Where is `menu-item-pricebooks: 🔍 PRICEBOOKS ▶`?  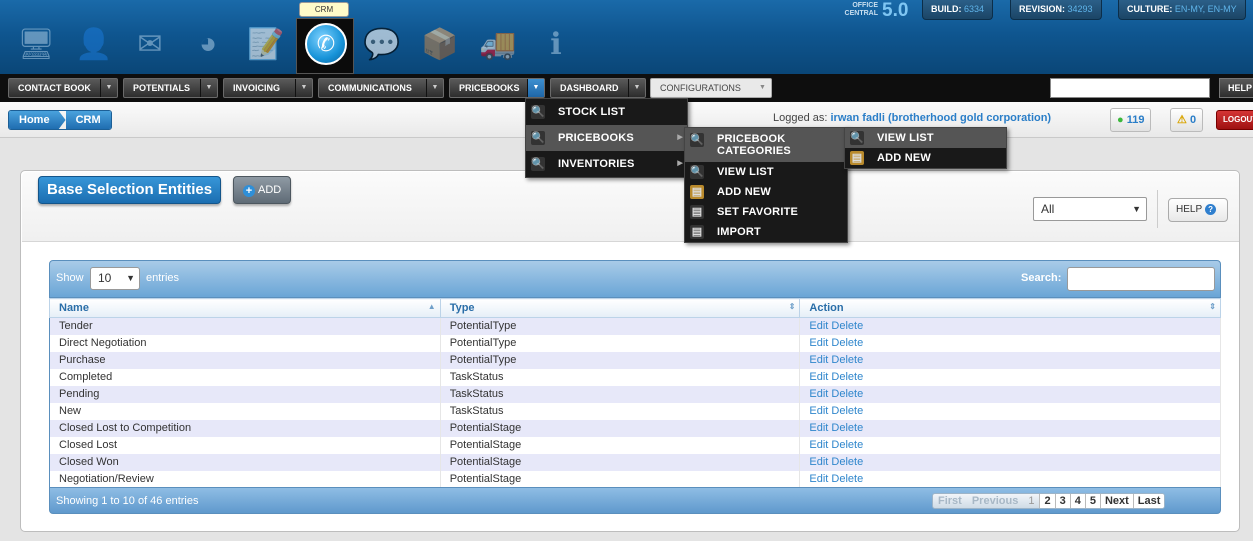
menu-item-pricebooks: 🔍 PRICEBOOKS ▶ is located at coordinates (606, 138).